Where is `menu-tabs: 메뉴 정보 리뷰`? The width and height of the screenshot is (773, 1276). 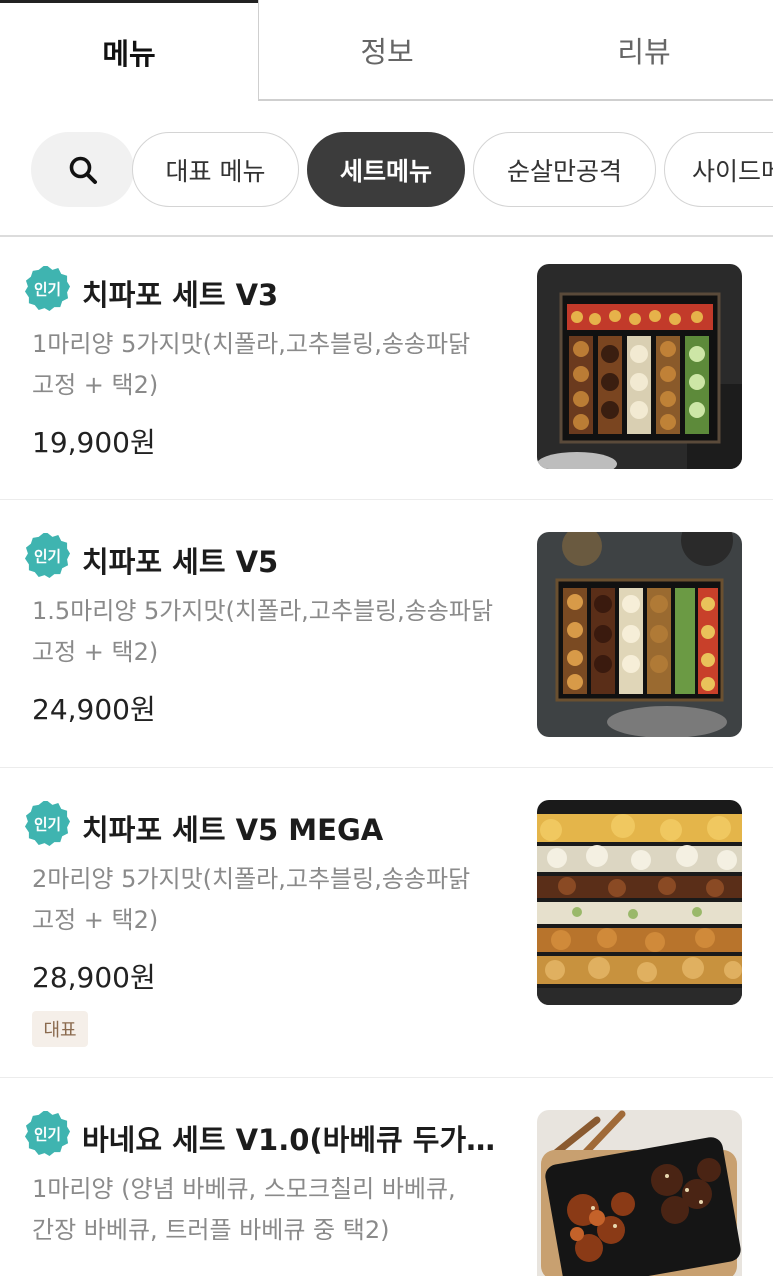 menu-tabs: 메뉴 정보 리뷰 is located at coordinates (386, 50).